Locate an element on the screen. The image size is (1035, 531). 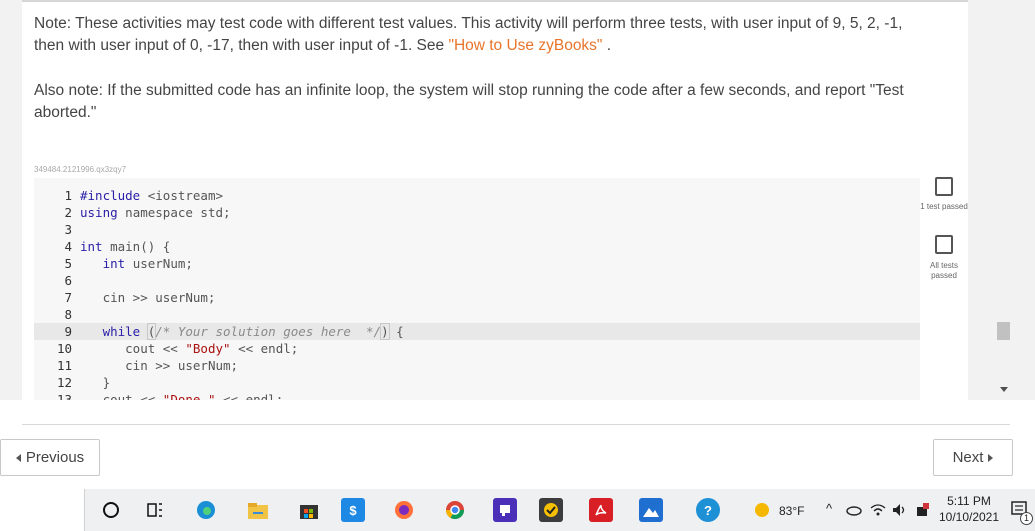
line-number: 6 is located at coordinates (68, 280).